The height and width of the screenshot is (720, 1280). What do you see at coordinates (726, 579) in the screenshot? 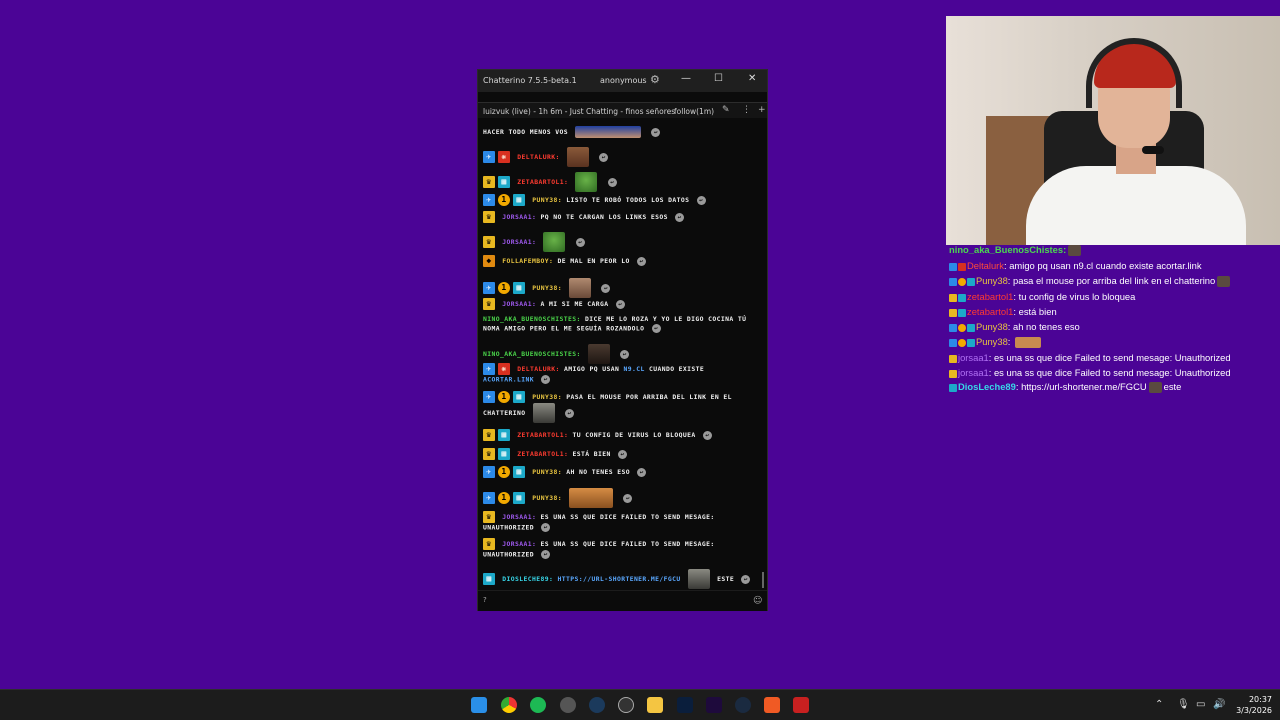
I see `message-text: este` at bounding box center [726, 579].